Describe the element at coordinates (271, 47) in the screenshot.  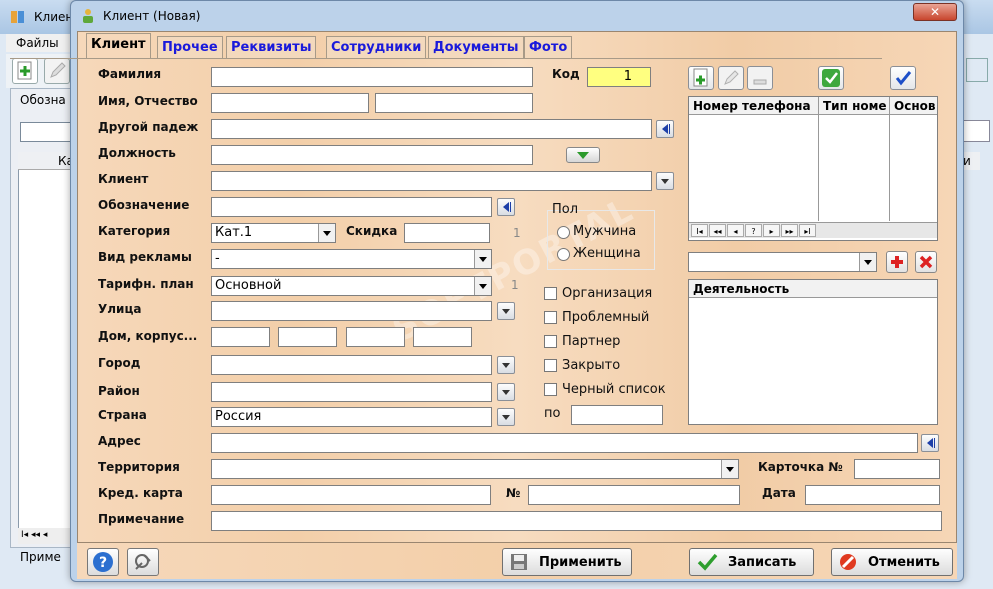
I see `tab-requisites: Реквизиты` at that location.